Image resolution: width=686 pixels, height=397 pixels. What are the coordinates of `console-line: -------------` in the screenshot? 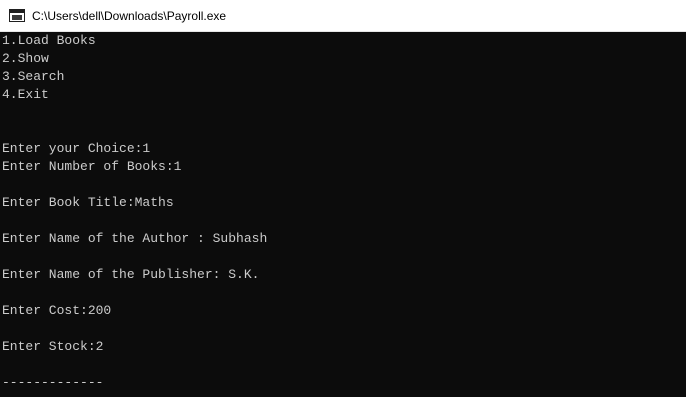 It's located at (53, 382).